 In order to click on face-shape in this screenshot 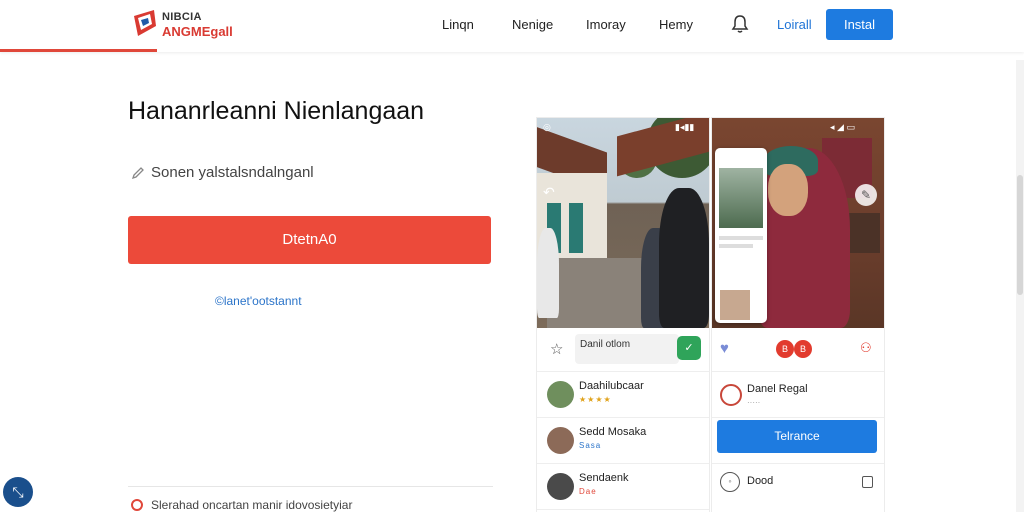, I will do `click(788, 190)`.